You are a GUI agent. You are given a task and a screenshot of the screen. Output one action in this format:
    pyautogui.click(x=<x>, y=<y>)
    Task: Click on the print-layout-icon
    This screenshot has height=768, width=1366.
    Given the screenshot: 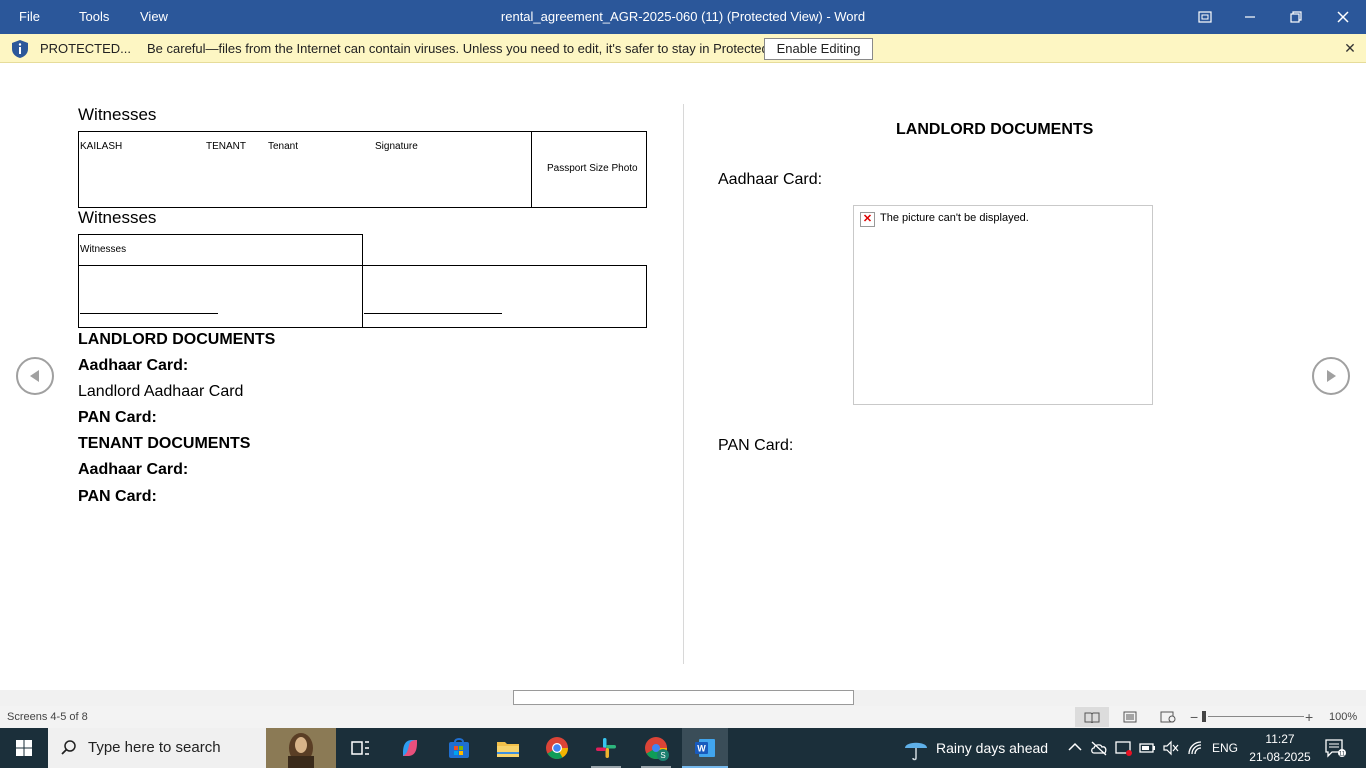 What is the action you would take?
    pyautogui.click(x=1130, y=717)
    